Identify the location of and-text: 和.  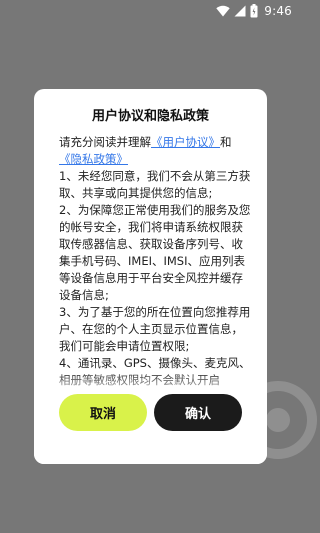
(226, 142).